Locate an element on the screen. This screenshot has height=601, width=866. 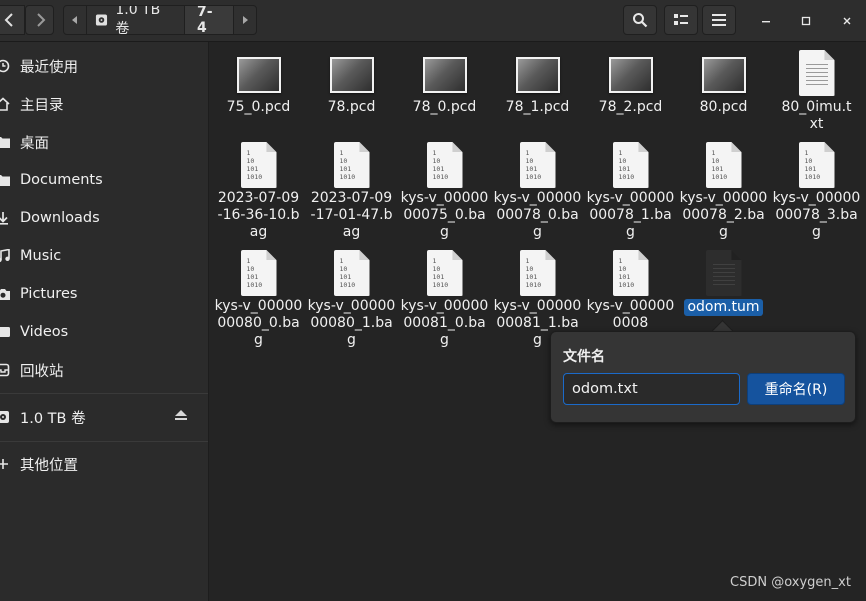
file-name: kys-v_0000000078_2.bag is located at coordinates (723, 215).